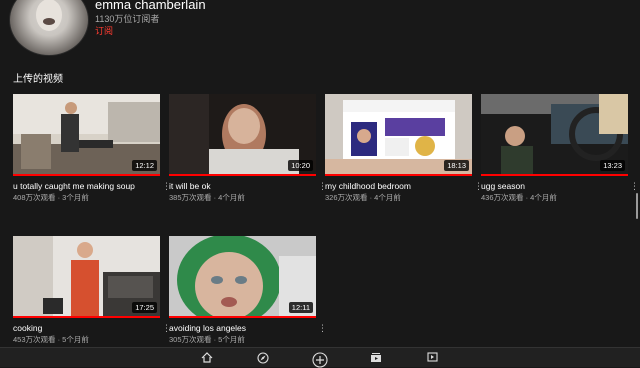 The image size is (640, 368). I want to click on scrollbar, so click(637, 206).